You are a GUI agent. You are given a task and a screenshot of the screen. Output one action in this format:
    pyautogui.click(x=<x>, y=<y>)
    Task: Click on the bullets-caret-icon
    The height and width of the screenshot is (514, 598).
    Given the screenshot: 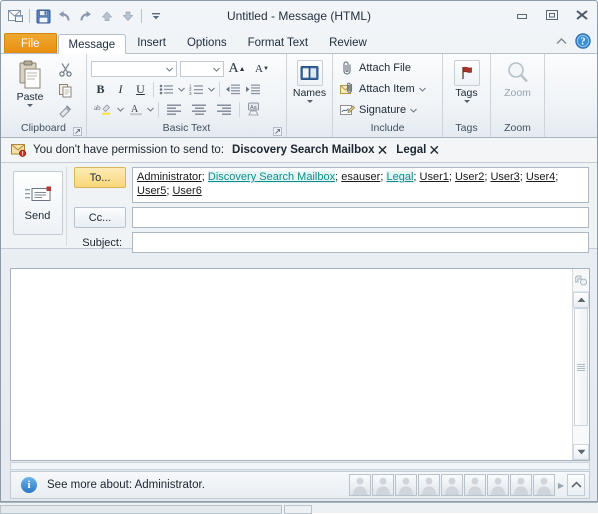 What is the action you would take?
    pyautogui.click(x=181, y=89)
    